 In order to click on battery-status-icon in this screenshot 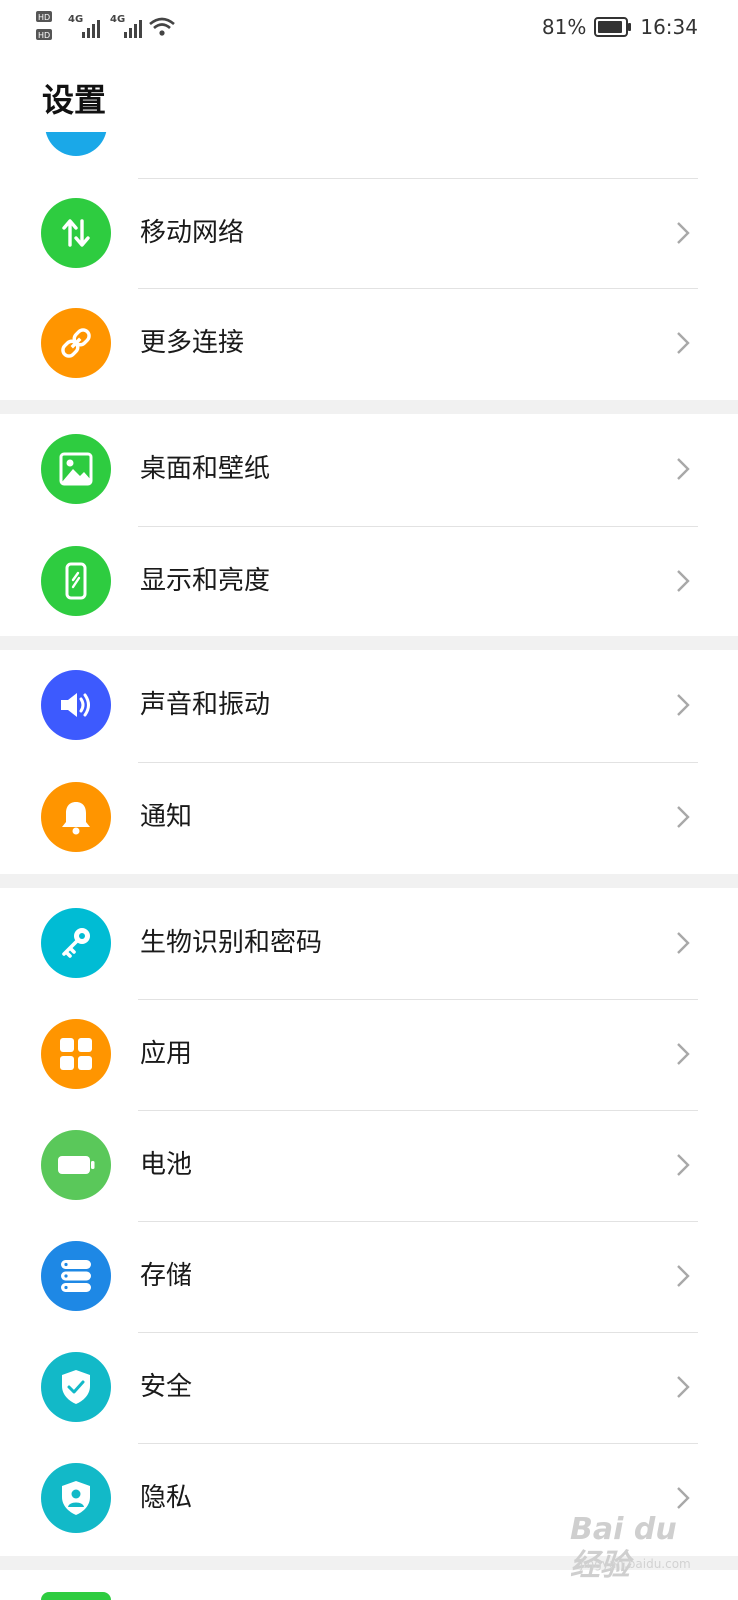, I will do `click(613, 27)`.